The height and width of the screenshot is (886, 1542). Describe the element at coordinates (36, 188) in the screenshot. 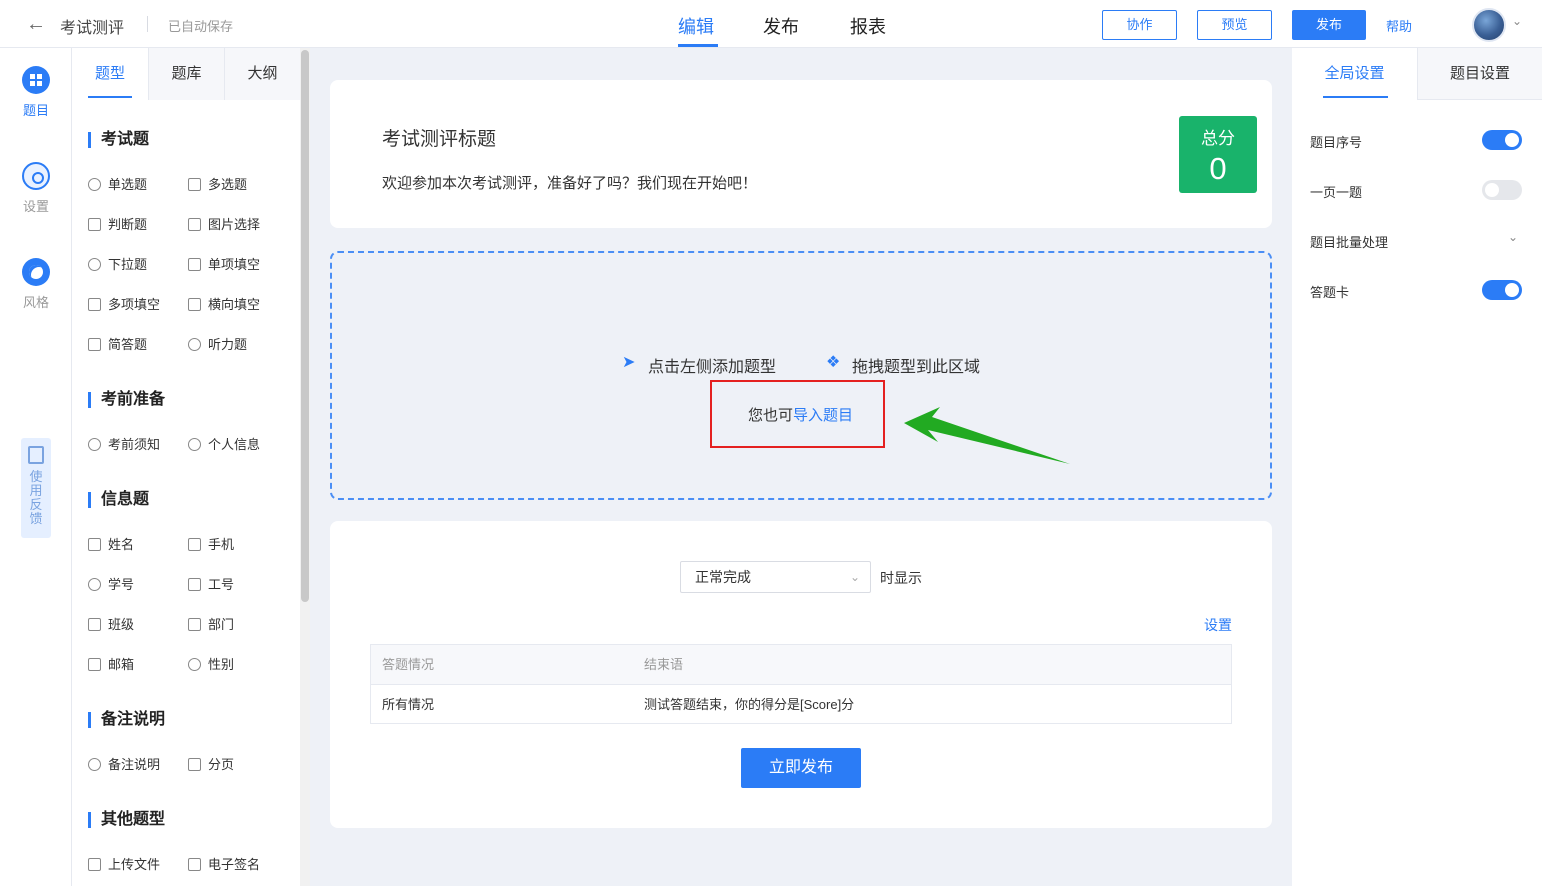

I see `rail-item-settings: 设置` at that location.